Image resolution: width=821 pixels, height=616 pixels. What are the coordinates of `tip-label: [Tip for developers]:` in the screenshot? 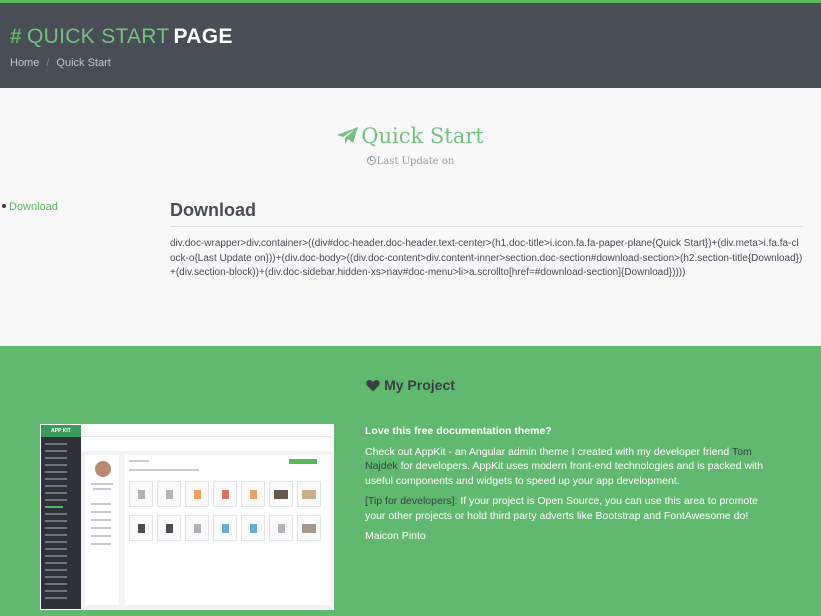 It's located at (411, 501).